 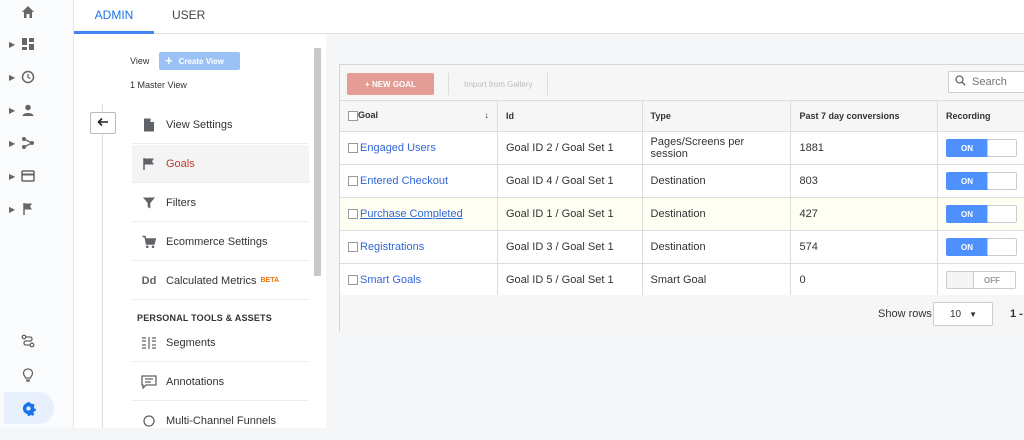 I want to click on clock-icon, so click(x=28, y=77).